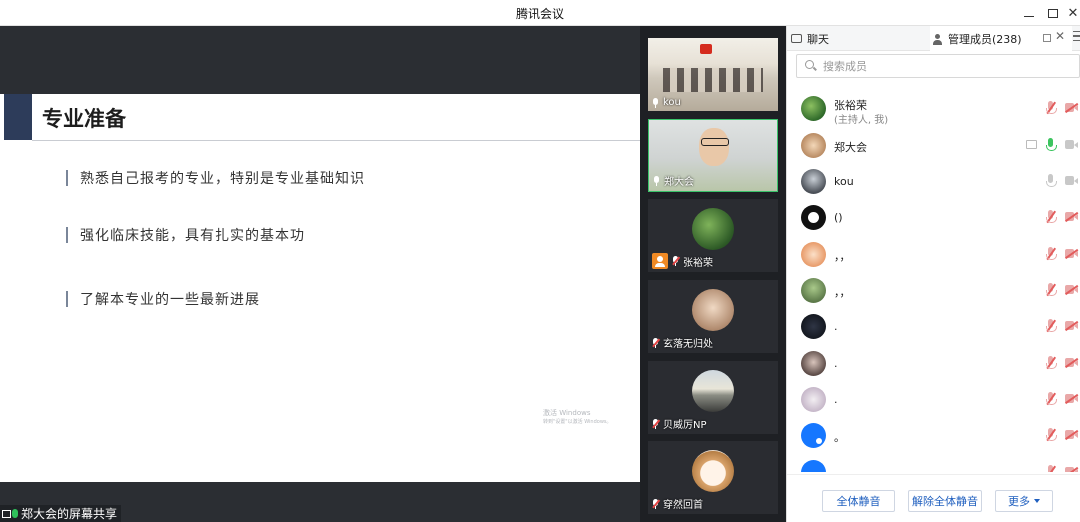 This screenshot has height=522, width=1080. I want to click on video-tile: 张裕荣, so click(713, 235).